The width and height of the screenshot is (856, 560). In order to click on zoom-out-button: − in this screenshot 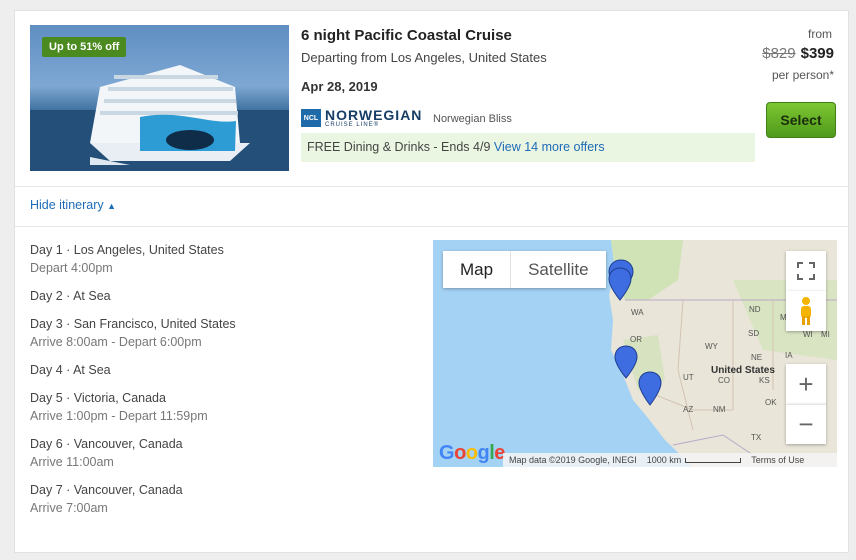, I will do `click(806, 424)`.